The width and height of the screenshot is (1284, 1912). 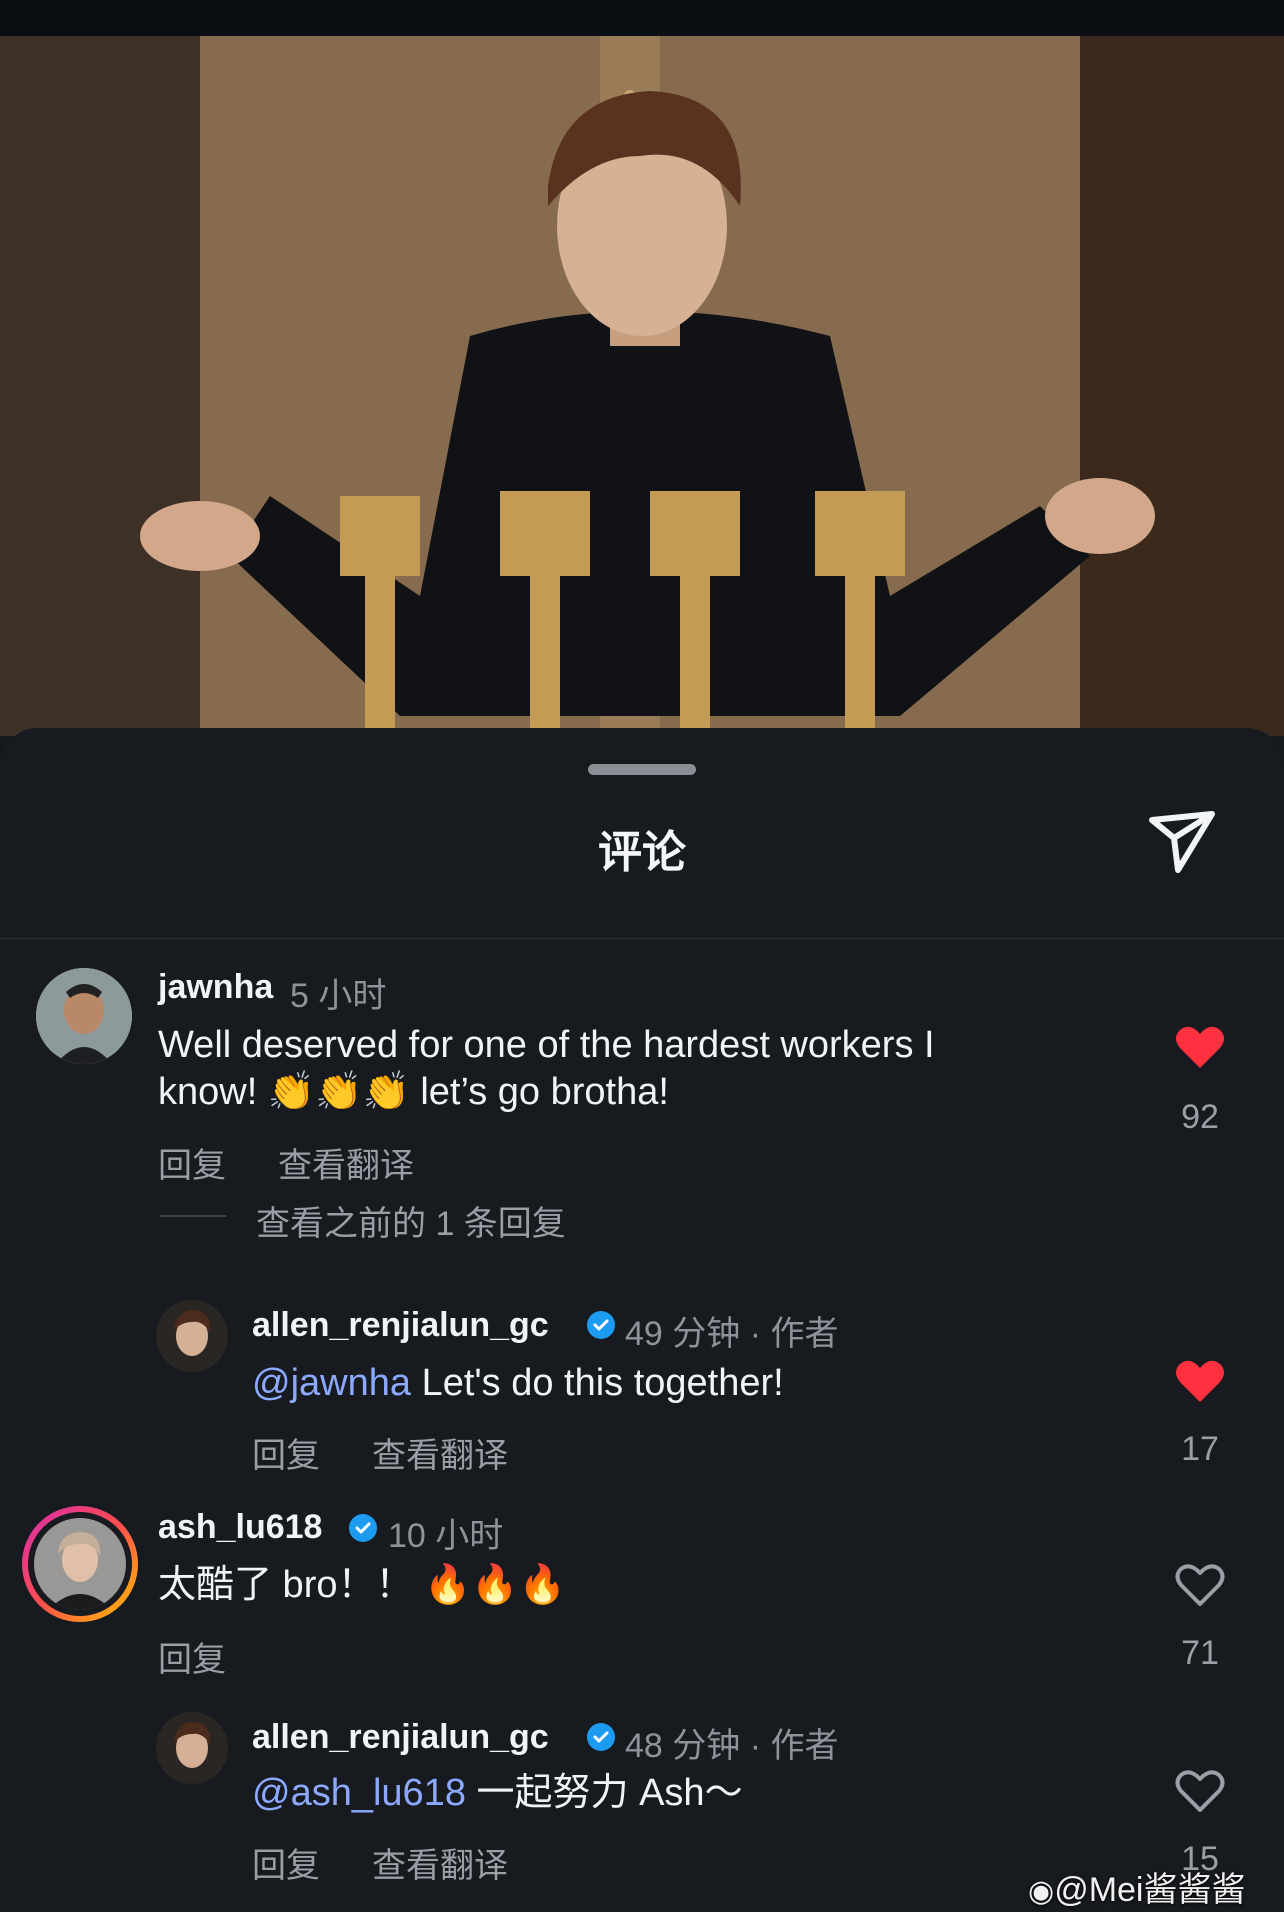 What do you see at coordinates (413, 1092) in the screenshot?
I see `comment-text-line2: know! 👏👏👏 let’s go brotha!` at bounding box center [413, 1092].